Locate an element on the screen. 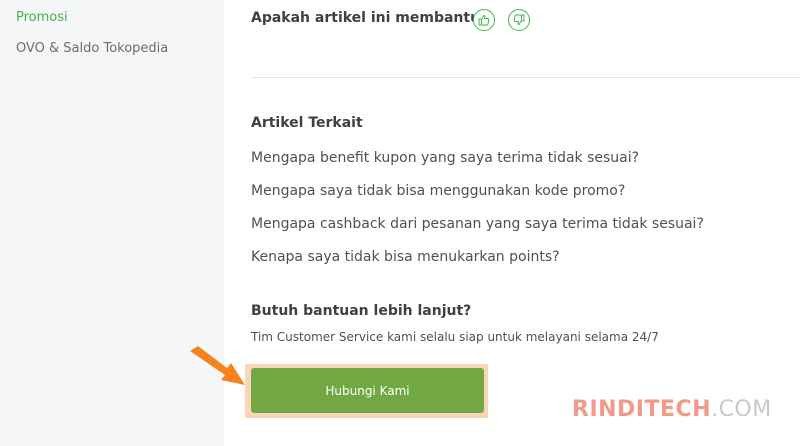  sidebar-item-promosi: Promosi is located at coordinates (42, 18).